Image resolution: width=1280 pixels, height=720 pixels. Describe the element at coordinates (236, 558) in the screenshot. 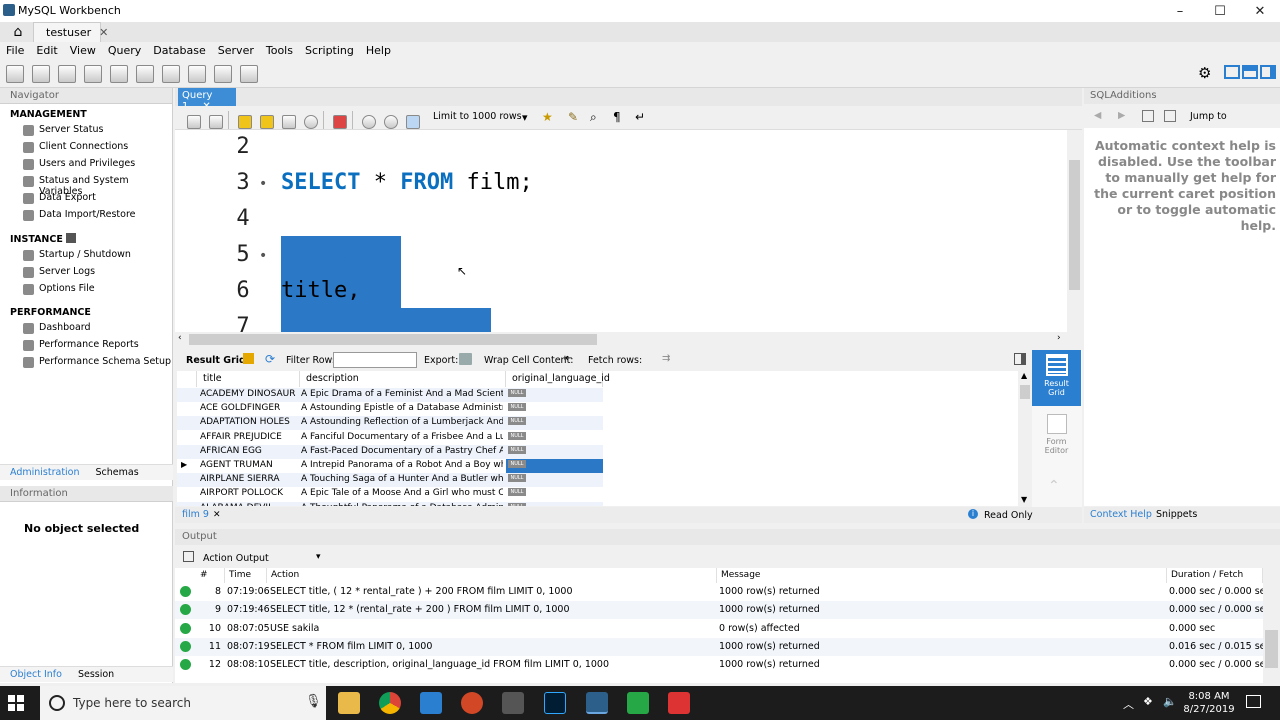

I see `output-type-select: Action Output` at that location.